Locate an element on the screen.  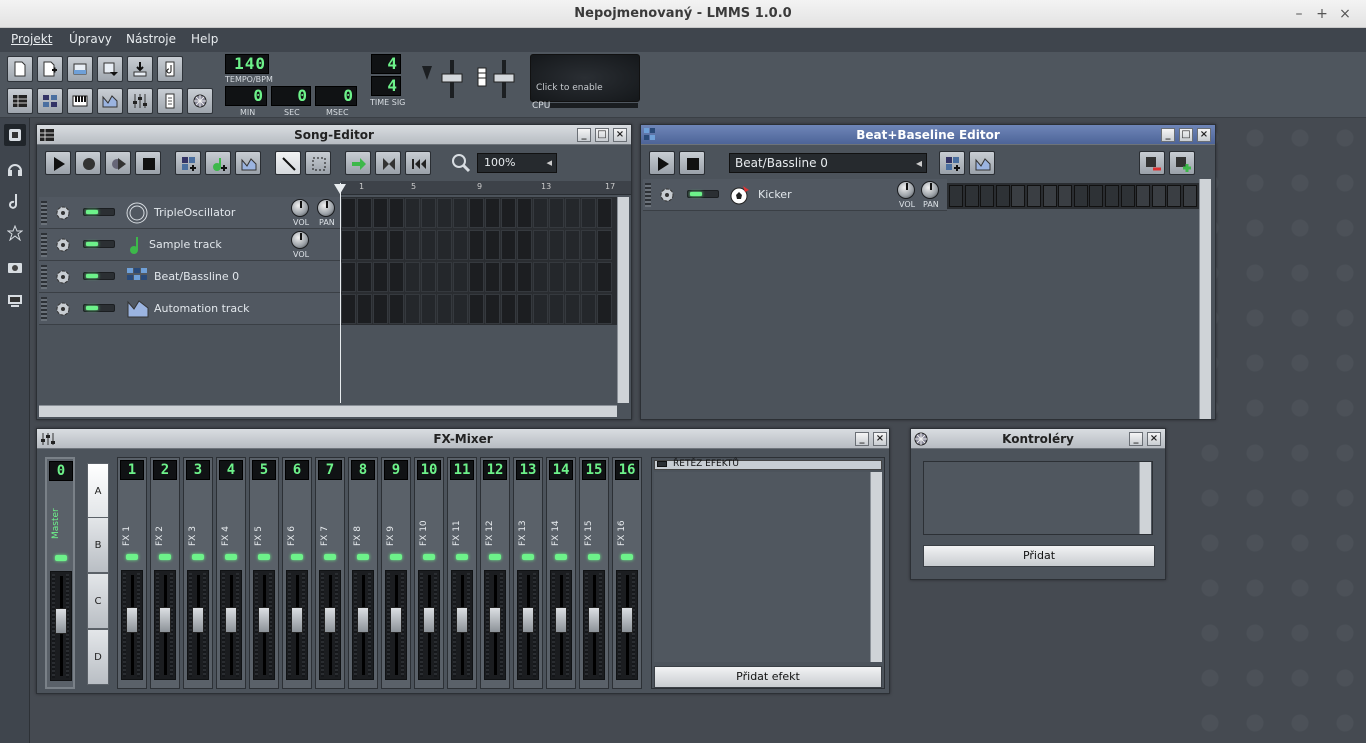
mute-button is located at coordinates (703, 194).